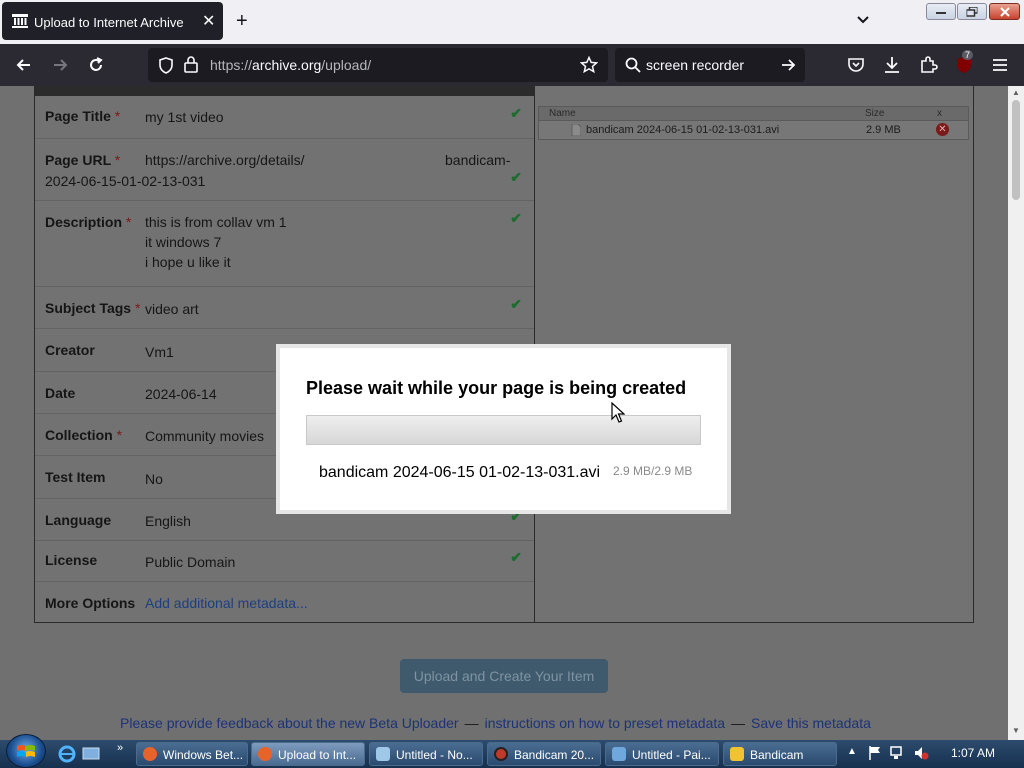 The width and height of the screenshot is (1024, 768). What do you see at coordinates (928, 65) in the screenshot?
I see `extensions-icon` at bounding box center [928, 65].